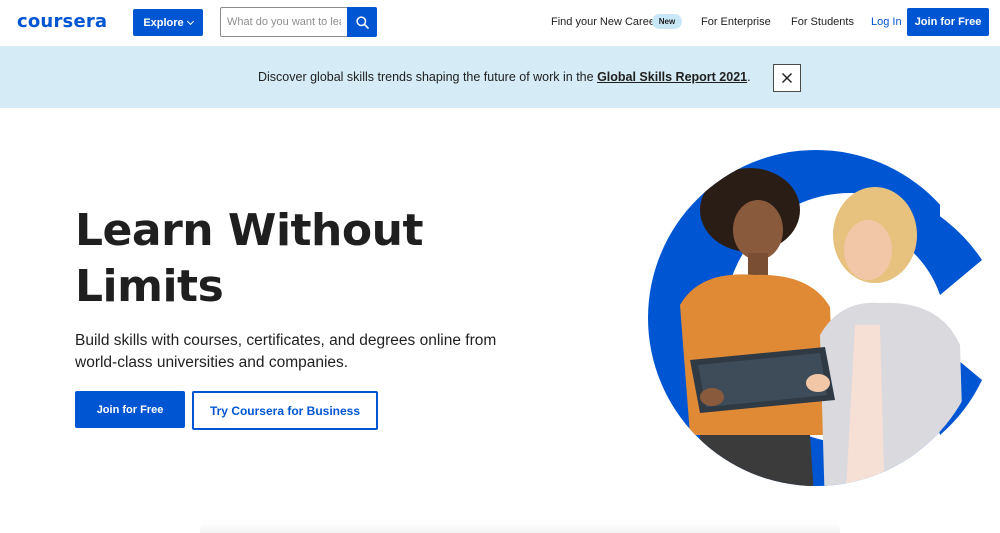 This screenshot has height=533, width=1000. What do you see at coordinates (749, 77) in the screenshot?
I see `banner-text-after: .` at bounding box center [749, 77].